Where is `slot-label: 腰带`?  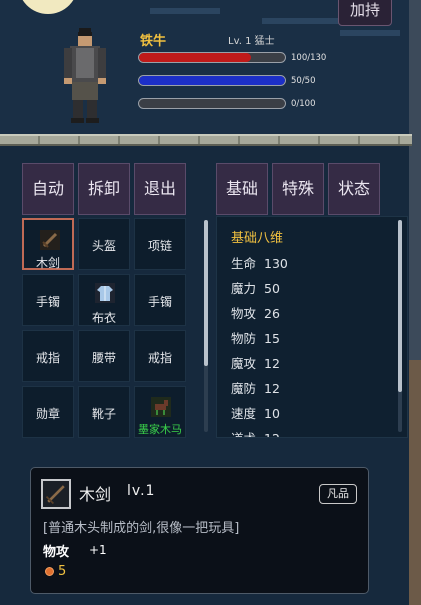
slot-label: 腰带 is located at coordinates (103, 358).